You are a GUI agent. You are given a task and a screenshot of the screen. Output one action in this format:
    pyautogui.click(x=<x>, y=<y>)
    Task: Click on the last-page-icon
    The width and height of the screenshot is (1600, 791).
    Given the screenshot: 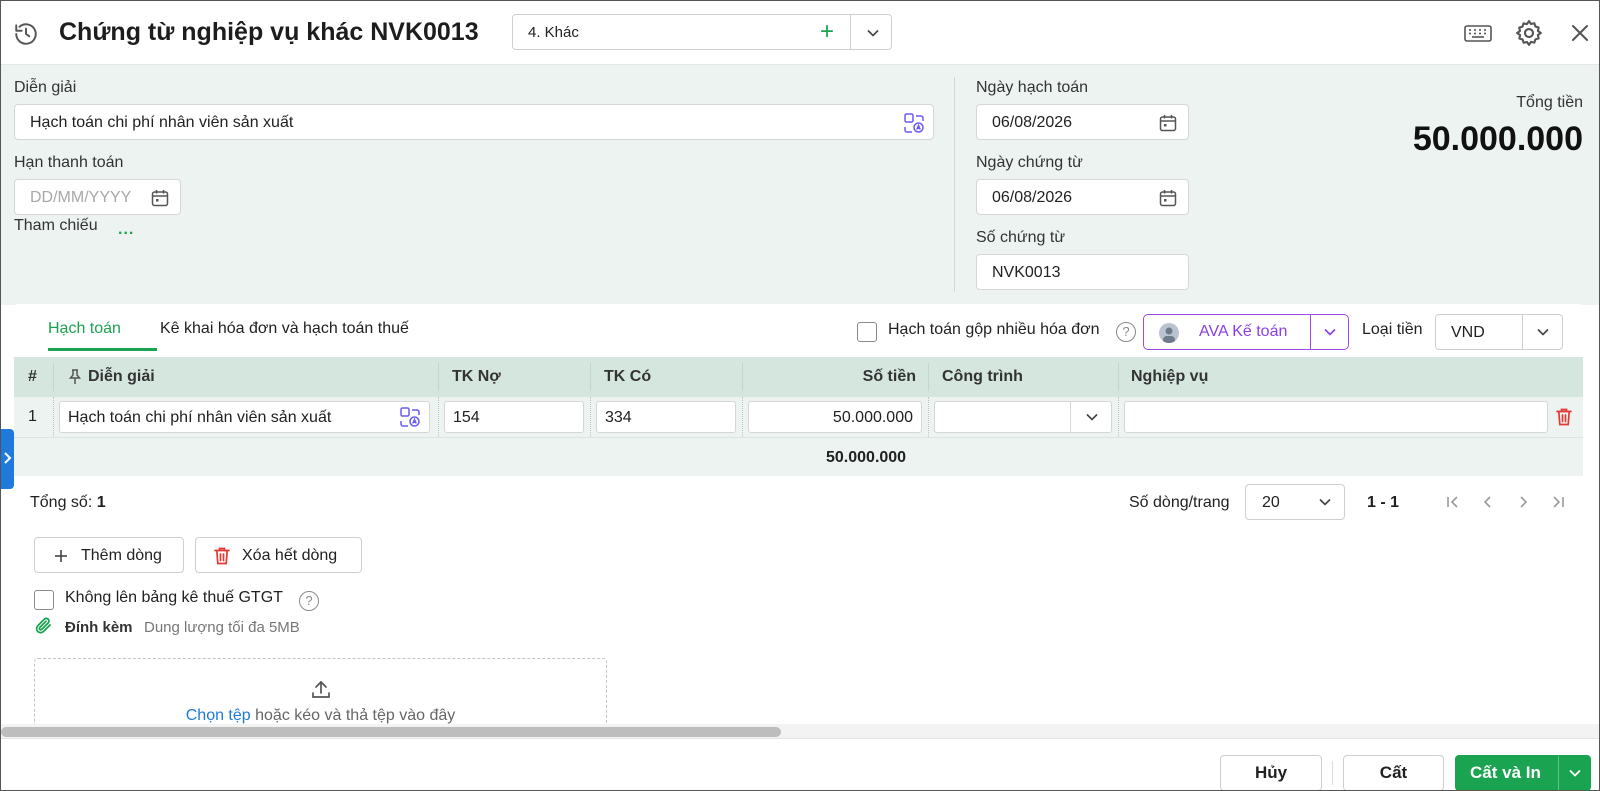 What is the action you would take?
    pyautogui.click(x=1558, y=502)
    